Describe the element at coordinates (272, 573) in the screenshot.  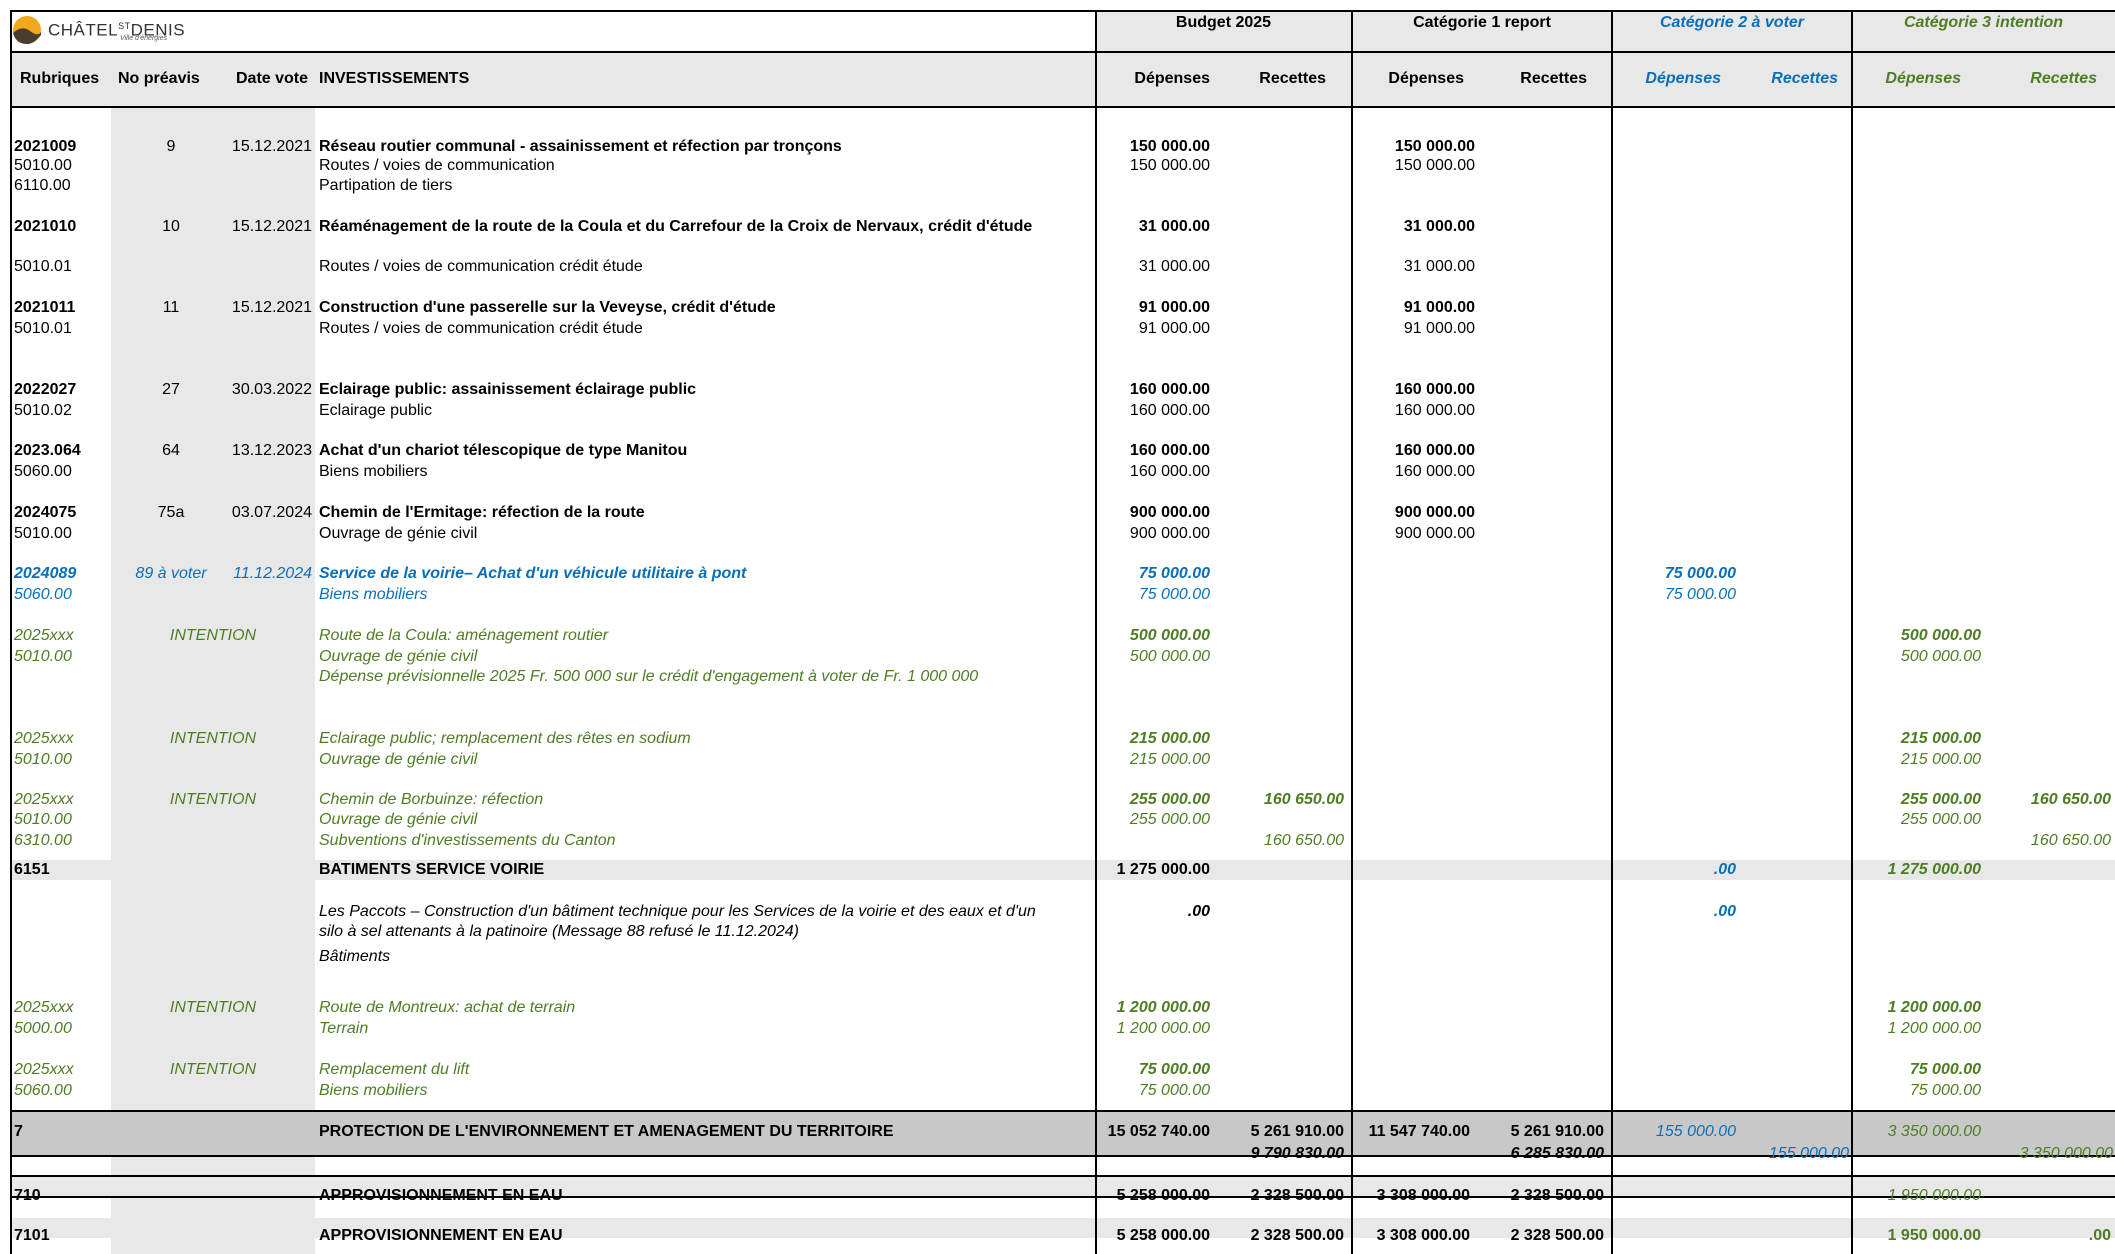
I see `row-date: 11.12.2024` at that location.